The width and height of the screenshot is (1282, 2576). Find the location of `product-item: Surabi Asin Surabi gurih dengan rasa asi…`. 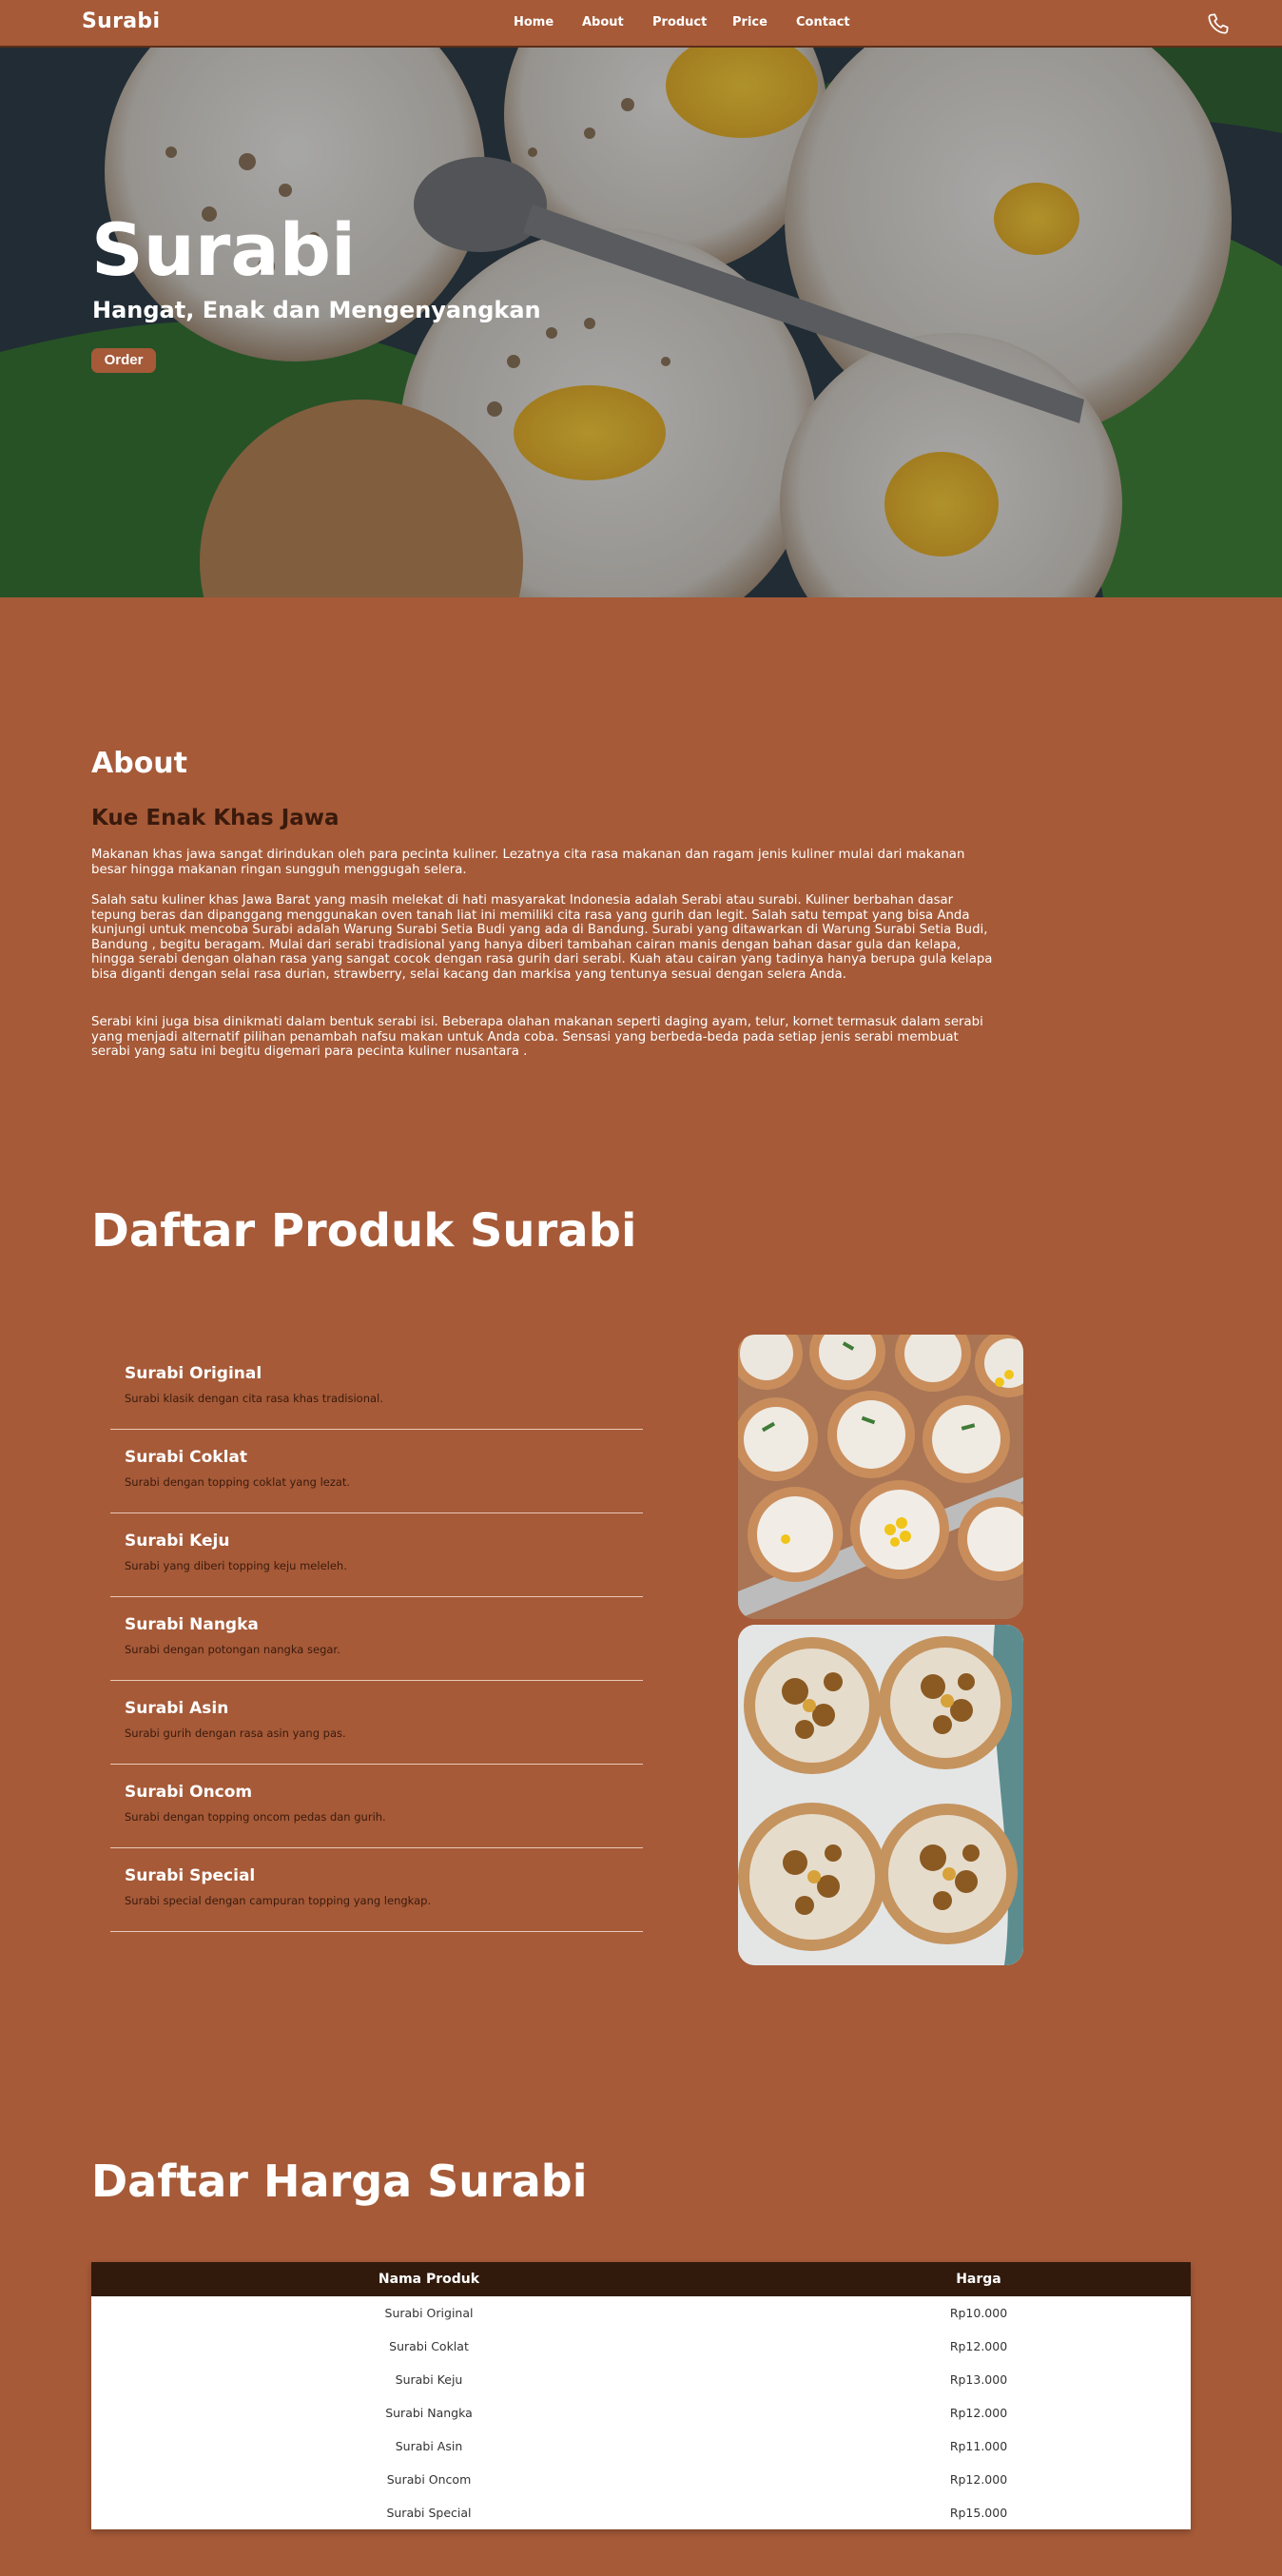

product-item: Surabi Asin Surabi gurih dengan rasa asi… is located at coordinates (376, 1723).